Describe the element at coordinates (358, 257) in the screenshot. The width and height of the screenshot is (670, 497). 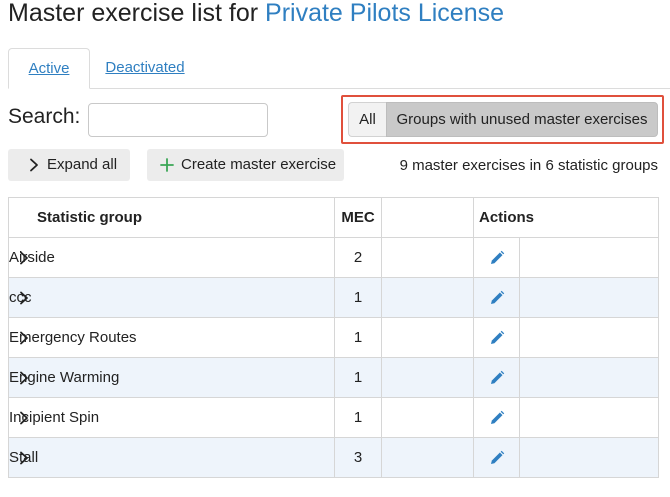
I see `mec-count-cell: 2` at that location.